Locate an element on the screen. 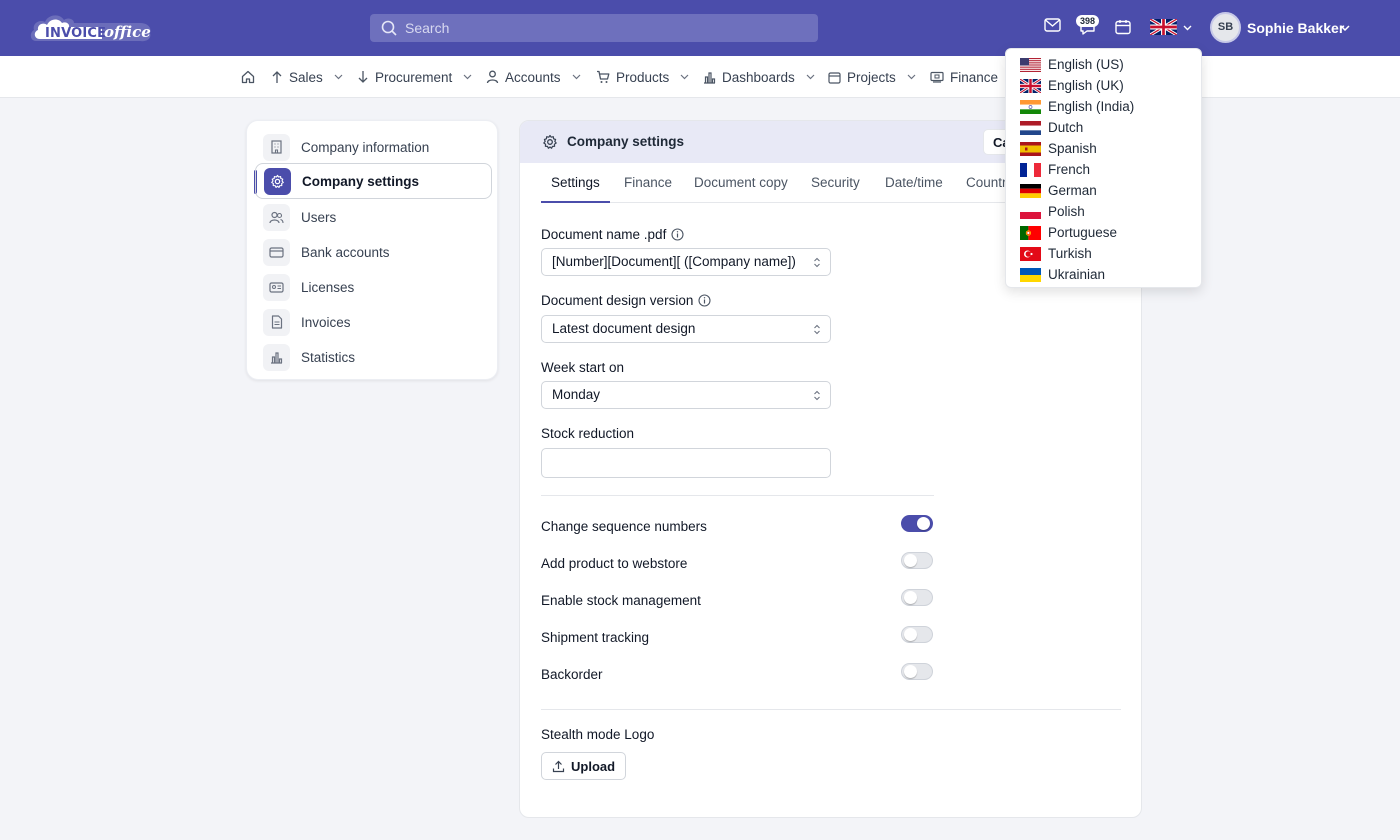 Image resolution: width=1400 pixels, height=840 pixels. toggle-label: Enable stock management is located at coordinates (621, 600).